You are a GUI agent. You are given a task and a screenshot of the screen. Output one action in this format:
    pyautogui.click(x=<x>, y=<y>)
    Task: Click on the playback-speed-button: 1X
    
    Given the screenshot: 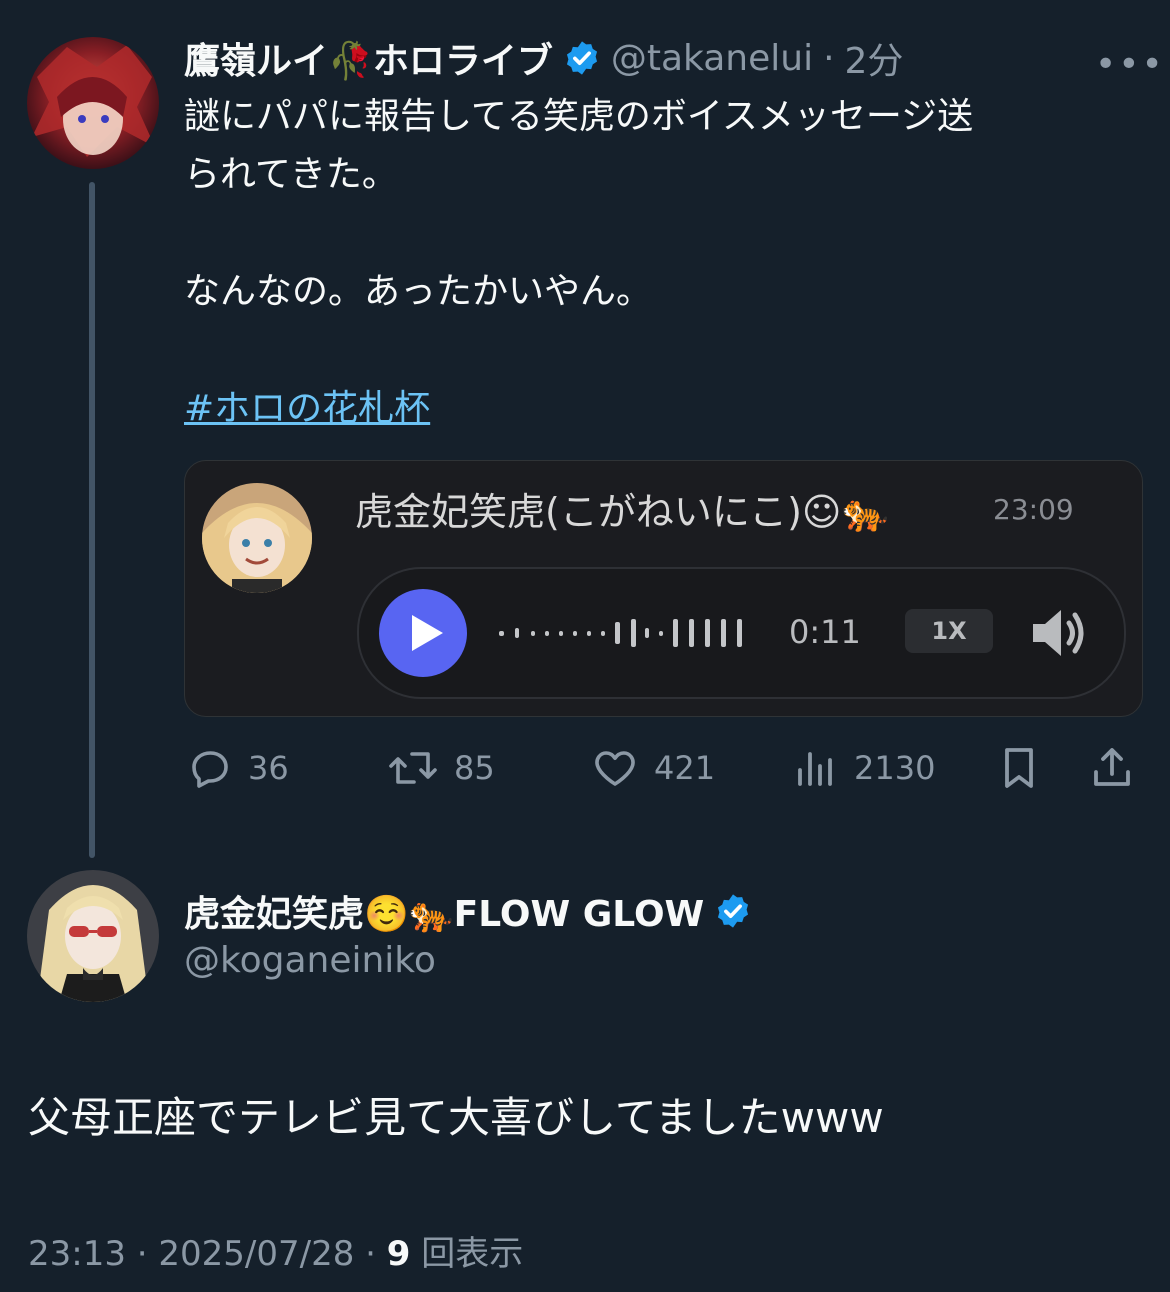 What is the action you would take?
    pyautogui.click(x=949, y=631)
    